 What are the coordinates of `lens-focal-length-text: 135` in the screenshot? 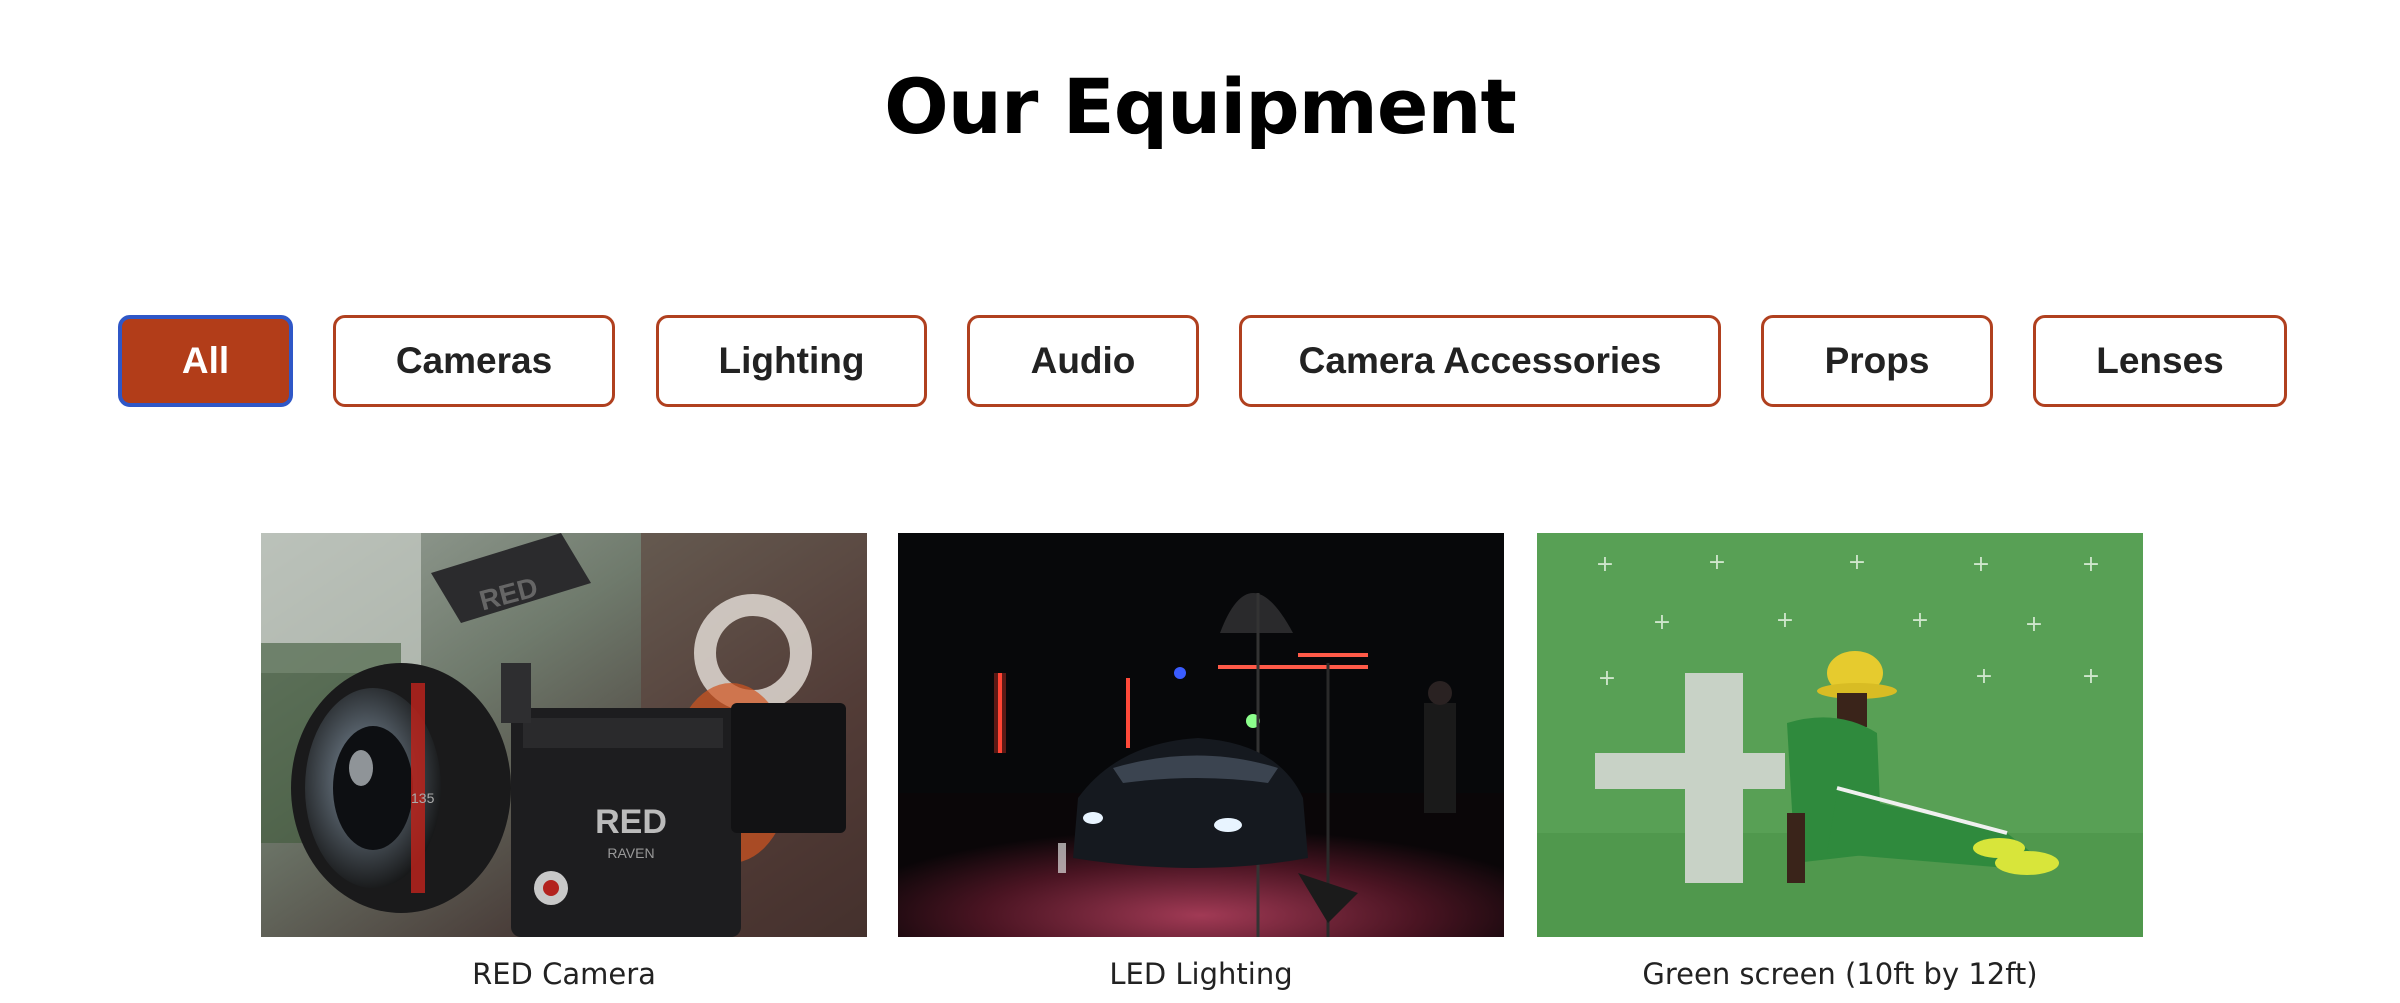 It's located at (423, 798).